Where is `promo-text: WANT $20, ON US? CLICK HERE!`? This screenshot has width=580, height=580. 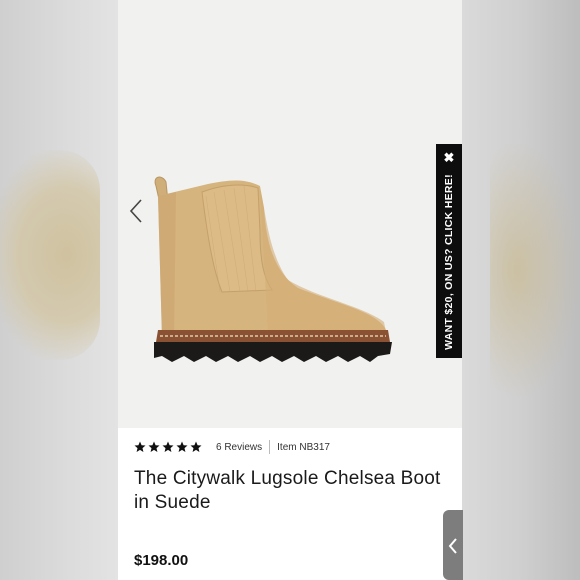 promo-text: WANT $20, ON US? CLICK HERE! is located at coordinates (449, 262).